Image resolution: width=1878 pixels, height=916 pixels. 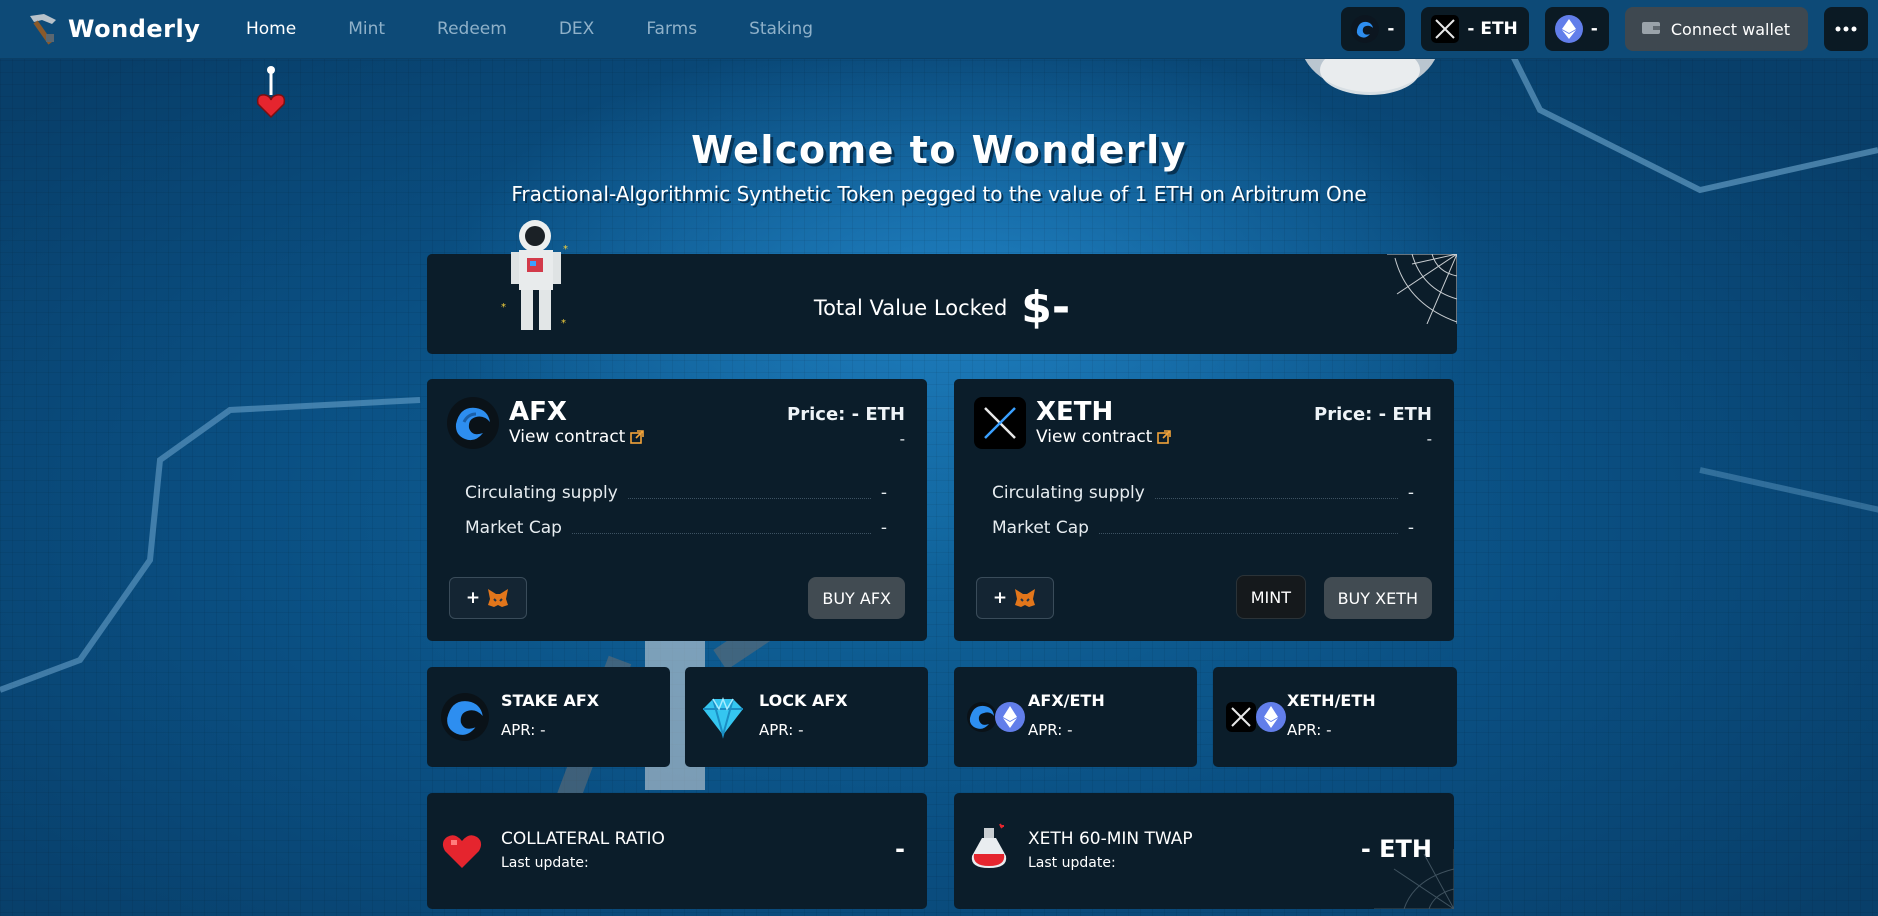 What do you see at coordinates (1309, 730) in the screenshot?
I see `xeth-eth-apr: APR: -` at bounding box center [1309, 730].